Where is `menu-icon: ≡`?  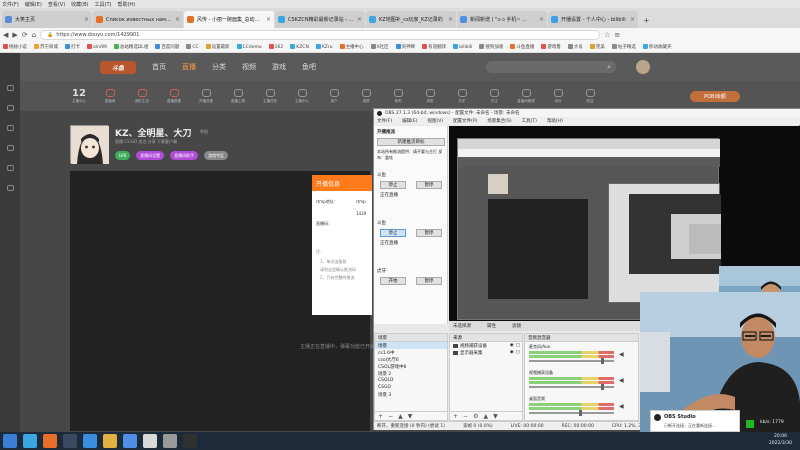
menu-icon: ≡ is located at coordinates (617, 35).